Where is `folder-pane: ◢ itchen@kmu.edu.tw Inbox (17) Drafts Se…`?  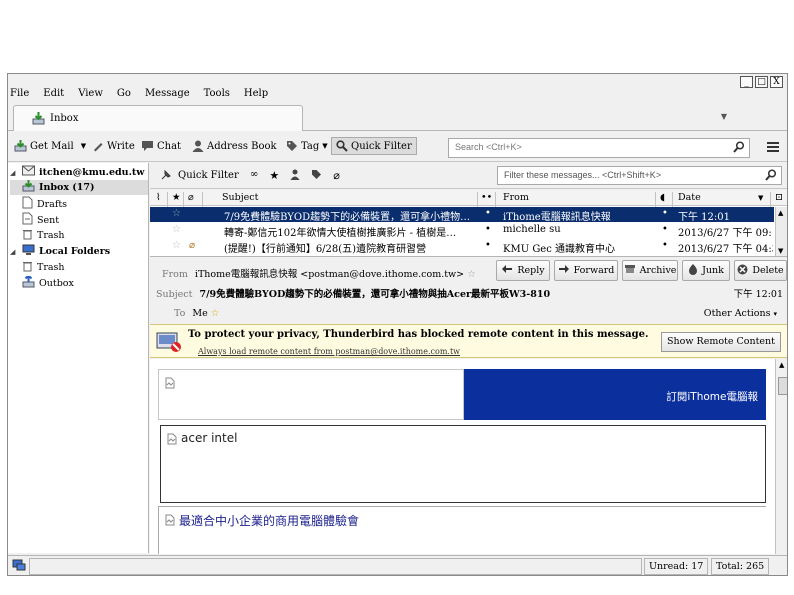 folder-pane: ◢ itchen@kmu.edu.tw Inbox (17) Drafts Se… is located at coordinates (78, 358).